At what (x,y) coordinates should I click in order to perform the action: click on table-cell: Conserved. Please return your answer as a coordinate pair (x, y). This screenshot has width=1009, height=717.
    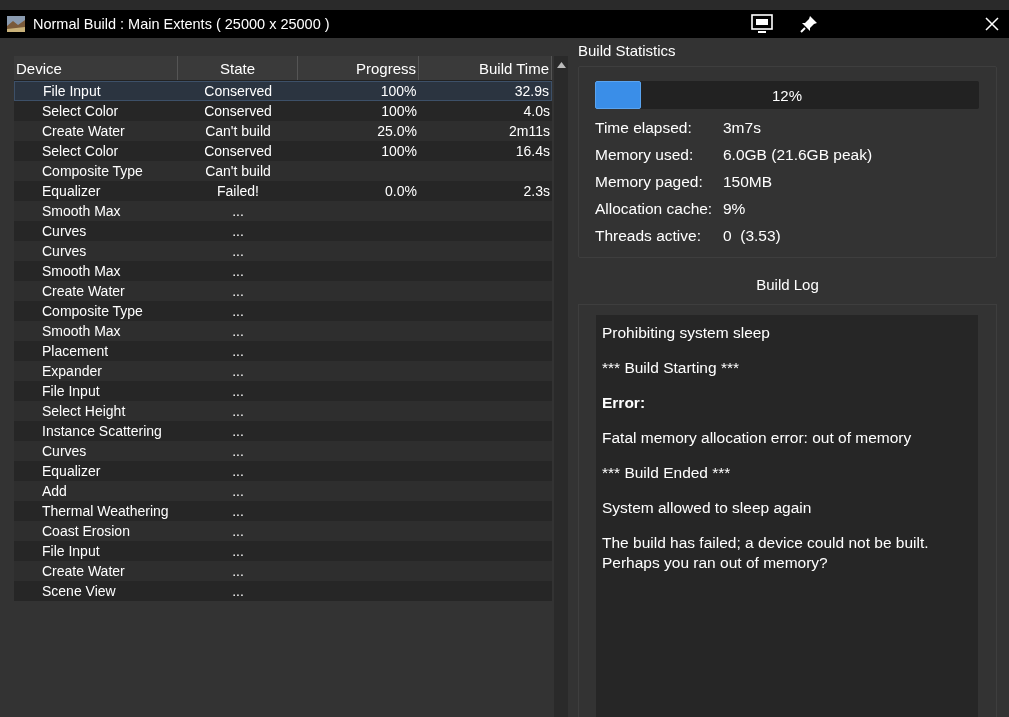
    Looking at the image, I should click on (238, 151).